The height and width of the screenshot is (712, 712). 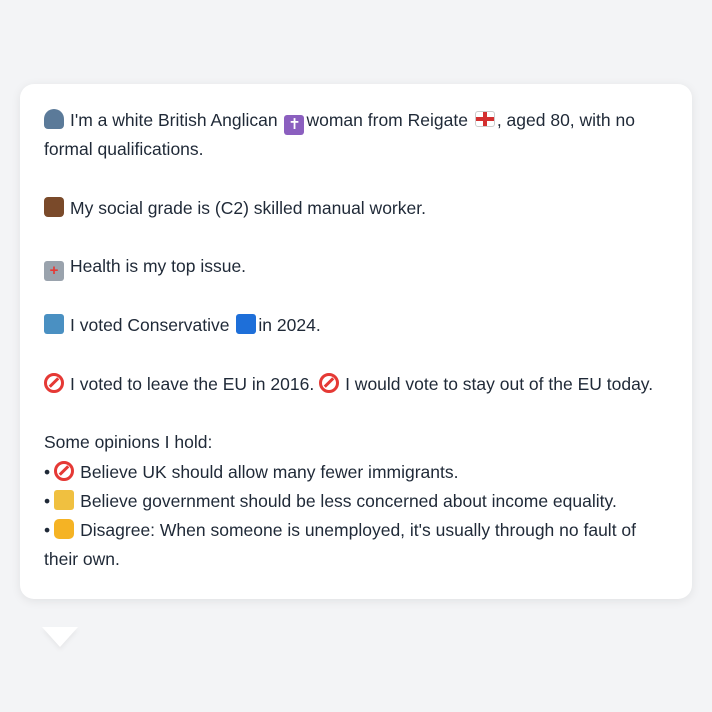 I want to click on thumbs-down-icon, so click(x=64, y=529).